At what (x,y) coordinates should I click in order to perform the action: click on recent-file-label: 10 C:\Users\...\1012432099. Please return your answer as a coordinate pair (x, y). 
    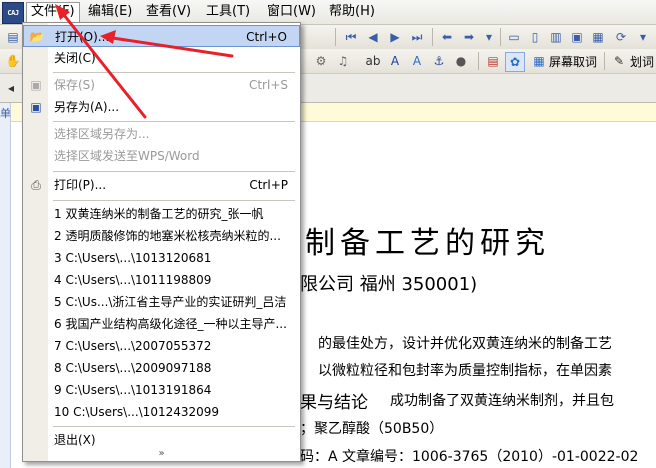
    Looking at the image, I should click on (137, 412).